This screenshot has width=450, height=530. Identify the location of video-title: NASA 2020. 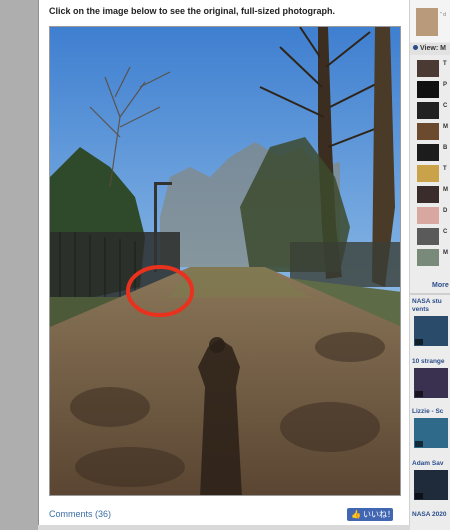
(429, 514).